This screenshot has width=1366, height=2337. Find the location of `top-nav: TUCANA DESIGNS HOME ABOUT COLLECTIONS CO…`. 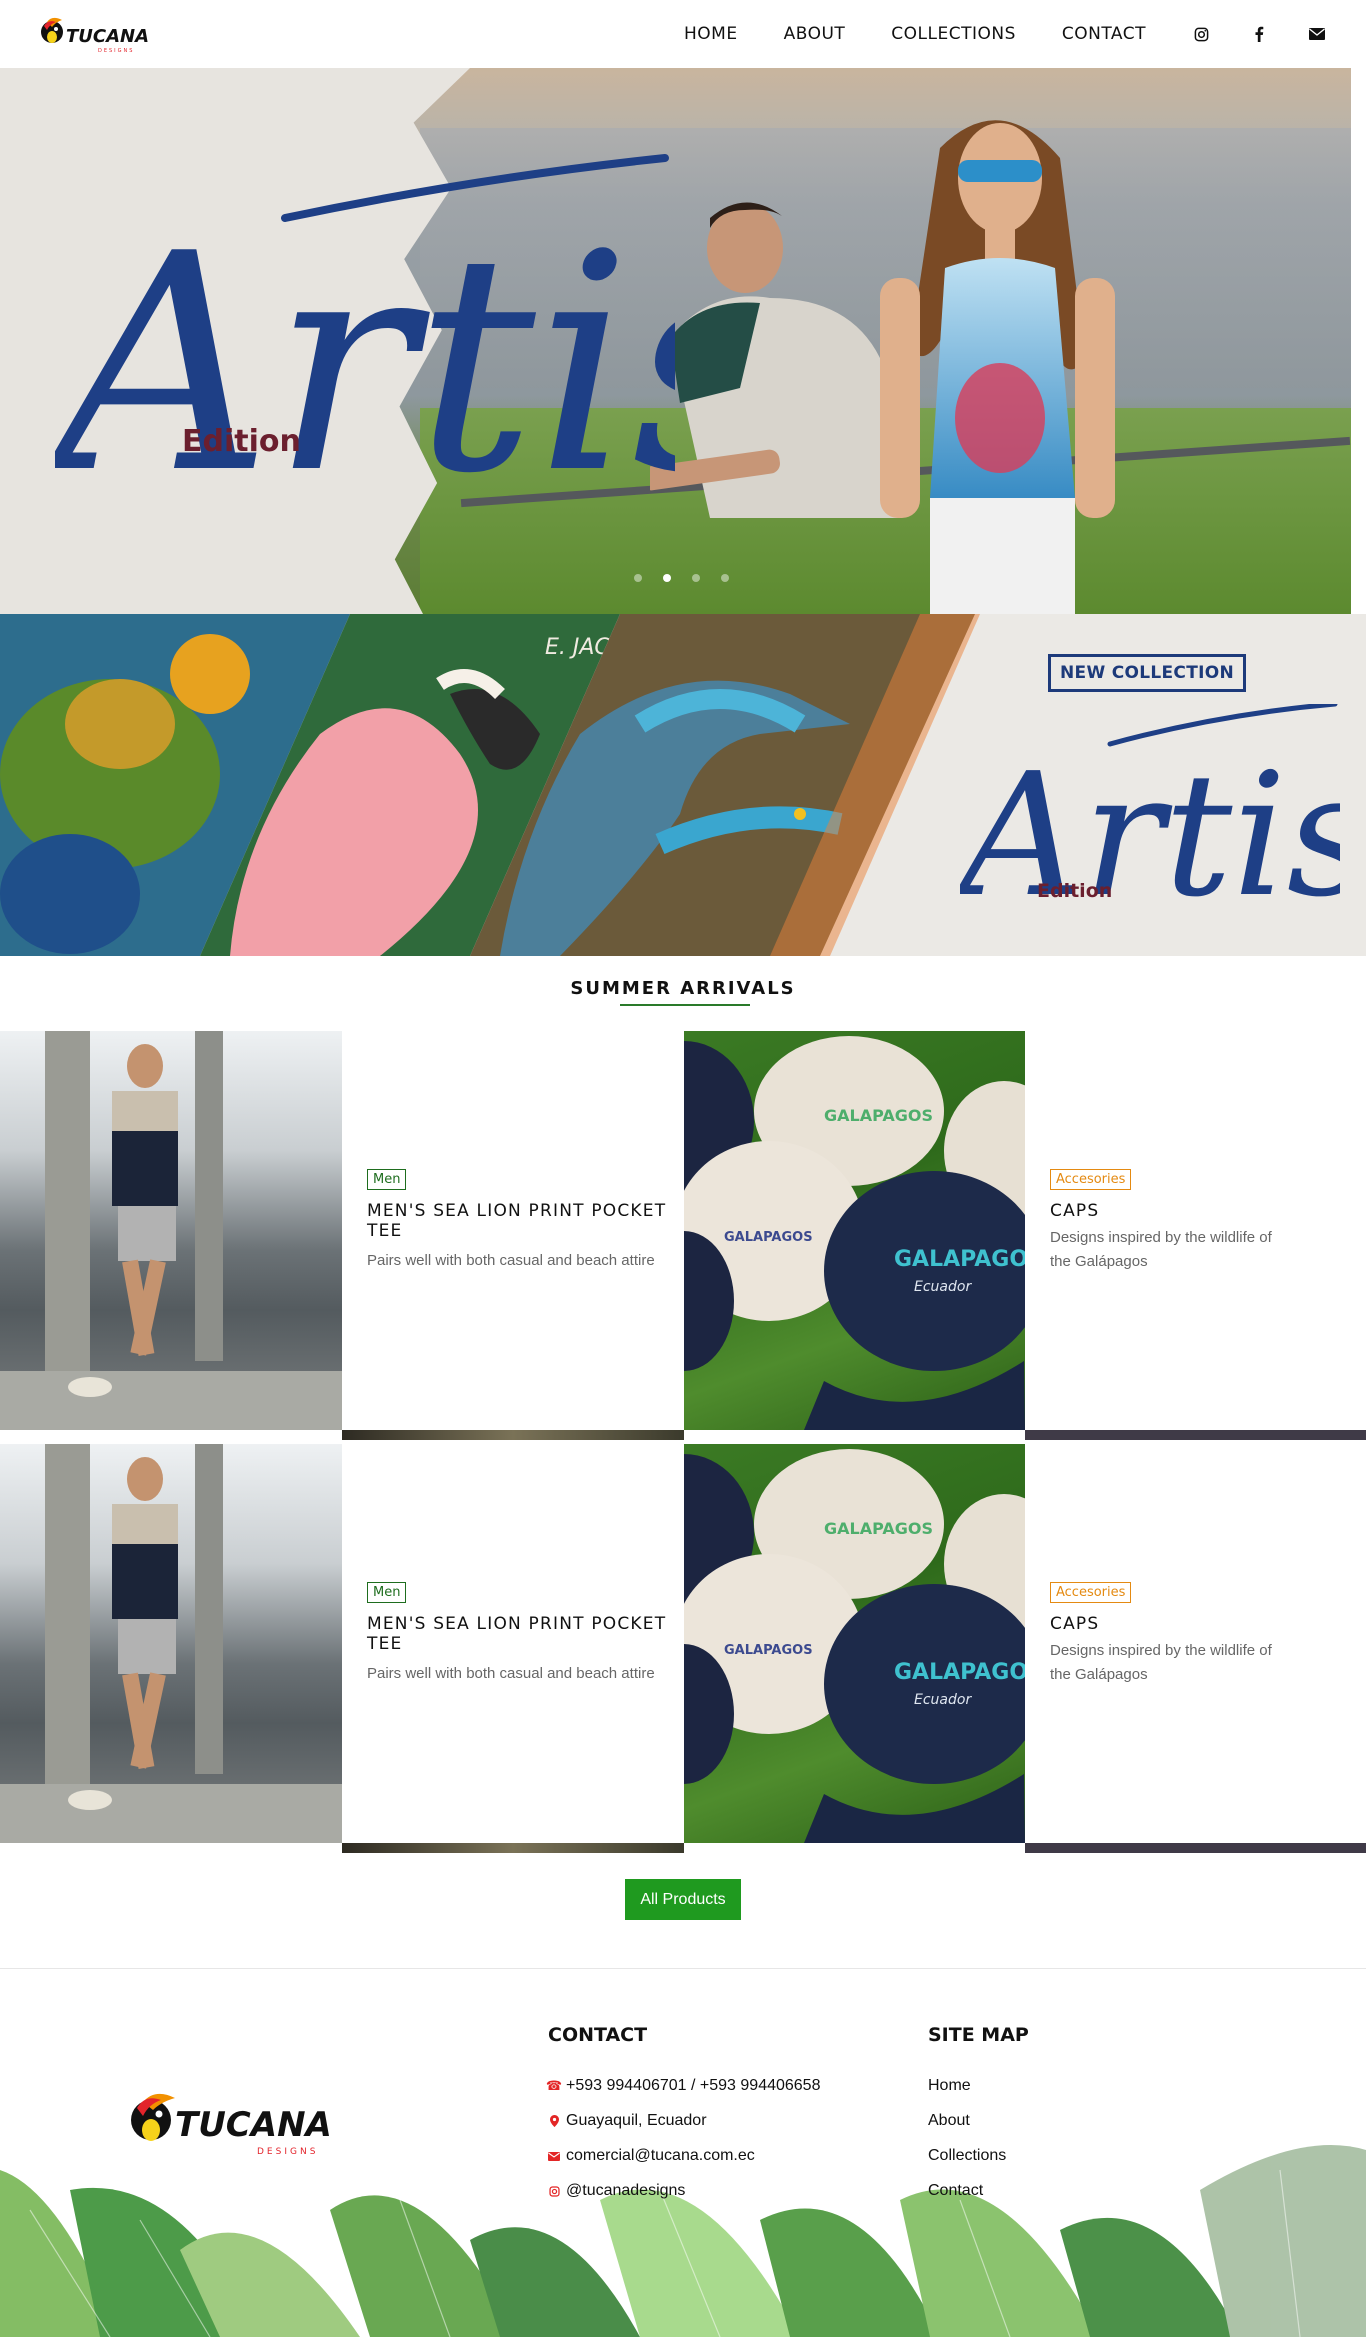

top-nav: TUCANA DESIGNS HOME ABOUT COLLECTIONS CO… is located at coordinates (683, 34).